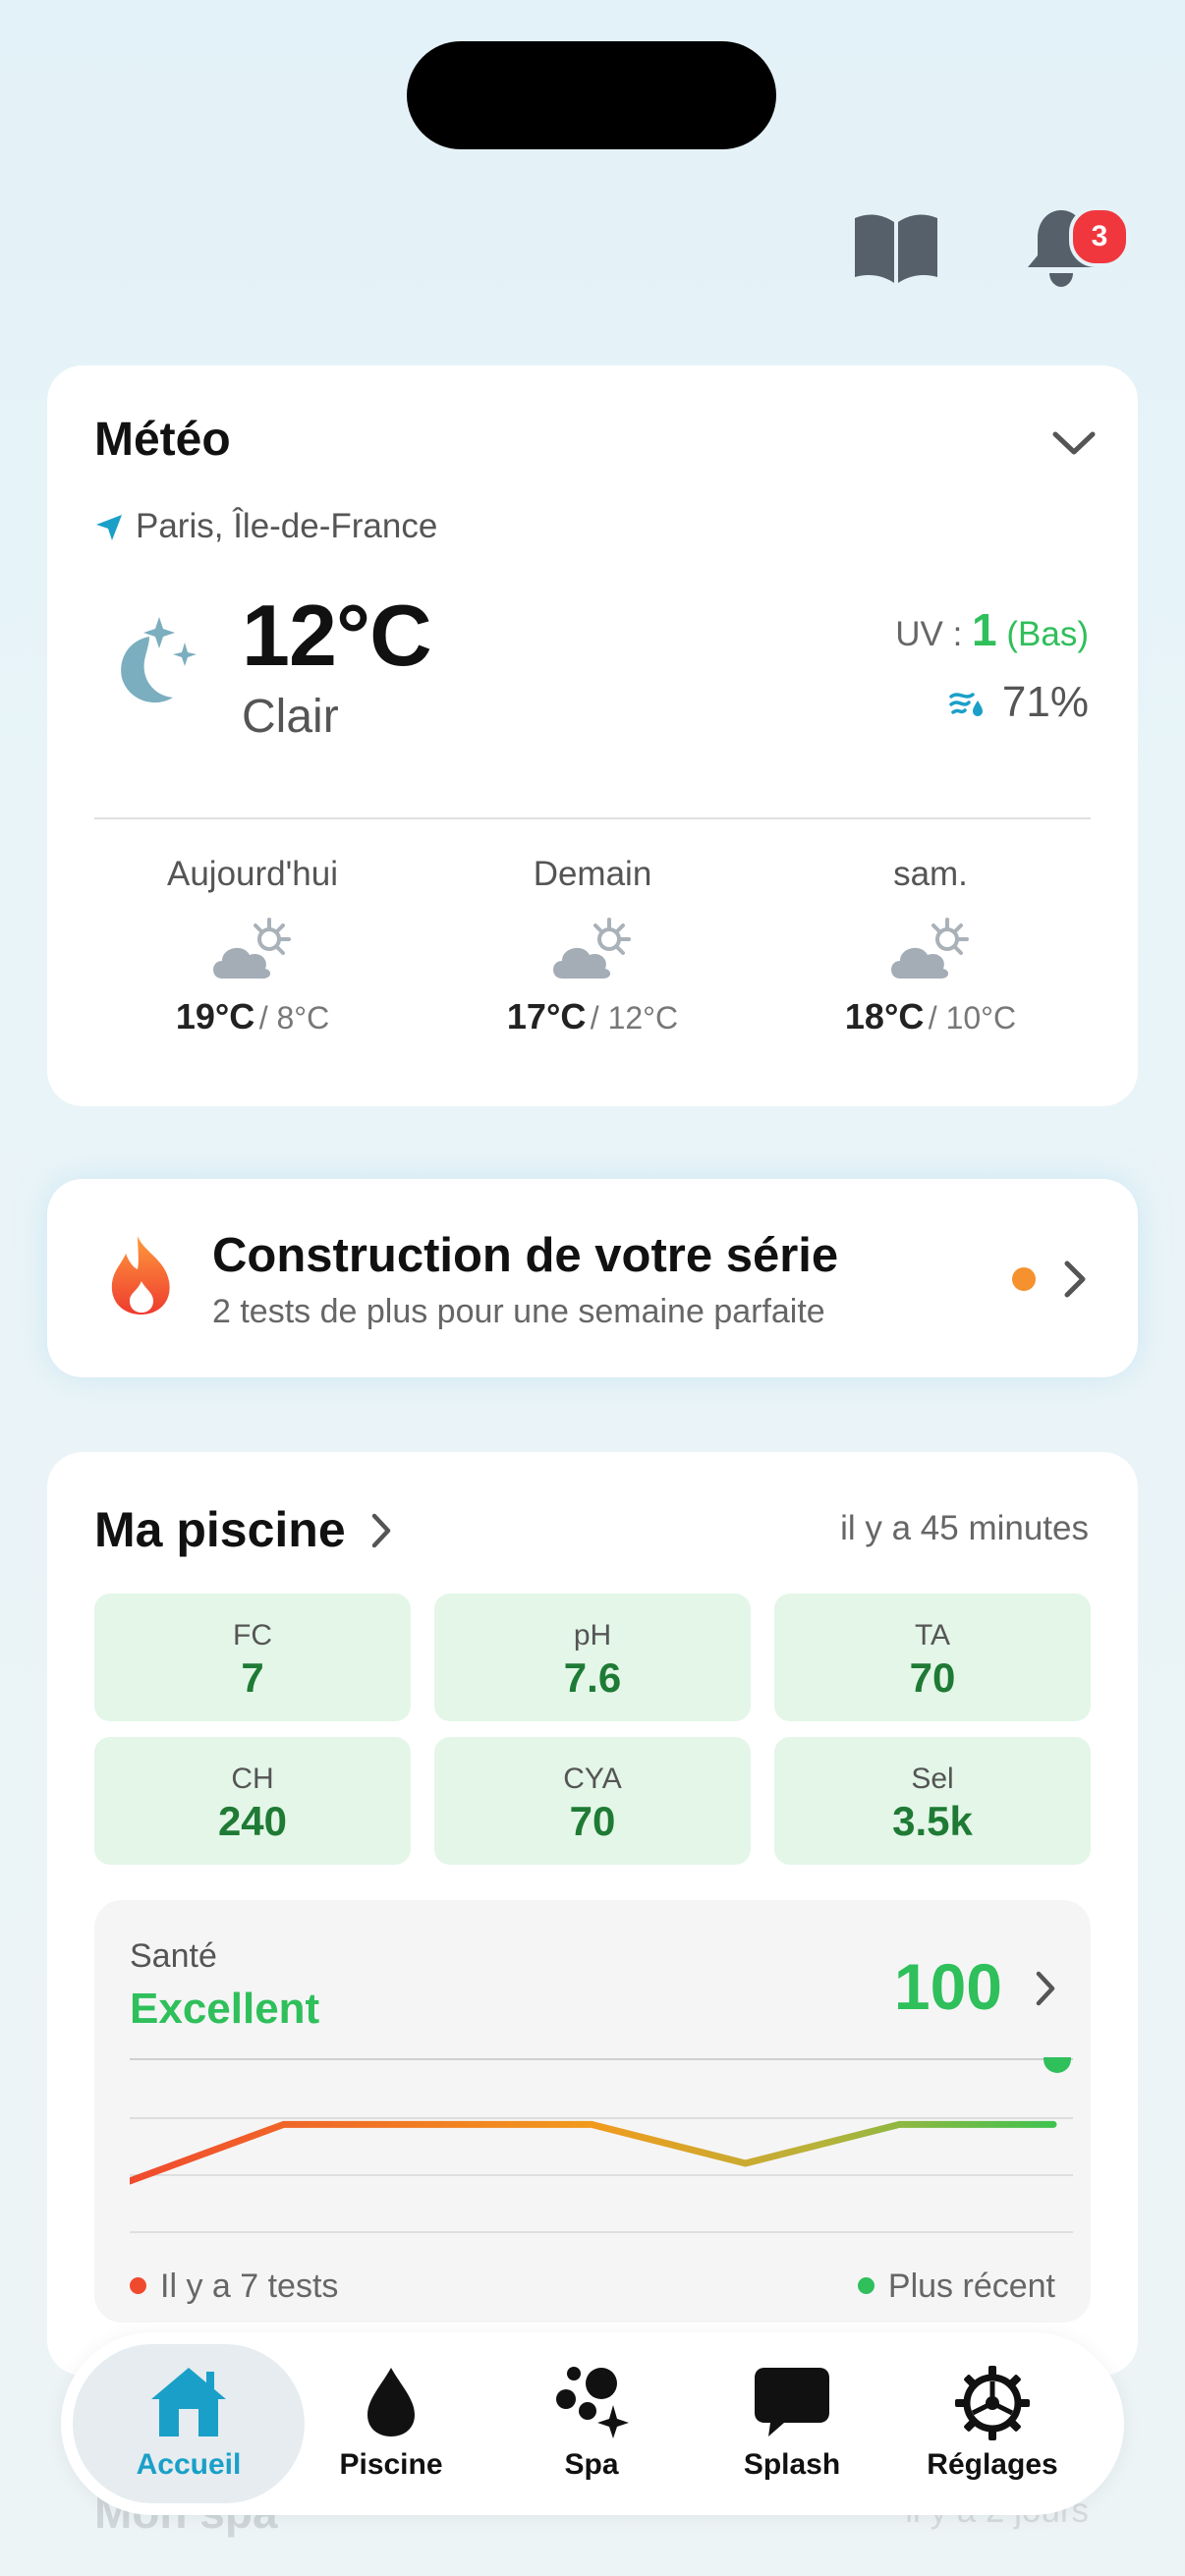 The height and width of the screenshot is (2576, 1185). I want to click on reading-tile-cya: CYA 70, so click(592, 1801).